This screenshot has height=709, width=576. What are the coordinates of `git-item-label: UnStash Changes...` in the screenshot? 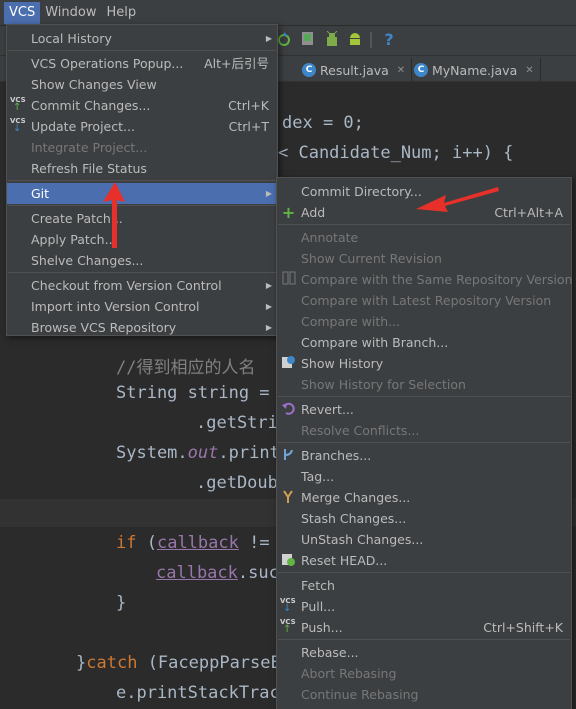 It's located at (362, 539).